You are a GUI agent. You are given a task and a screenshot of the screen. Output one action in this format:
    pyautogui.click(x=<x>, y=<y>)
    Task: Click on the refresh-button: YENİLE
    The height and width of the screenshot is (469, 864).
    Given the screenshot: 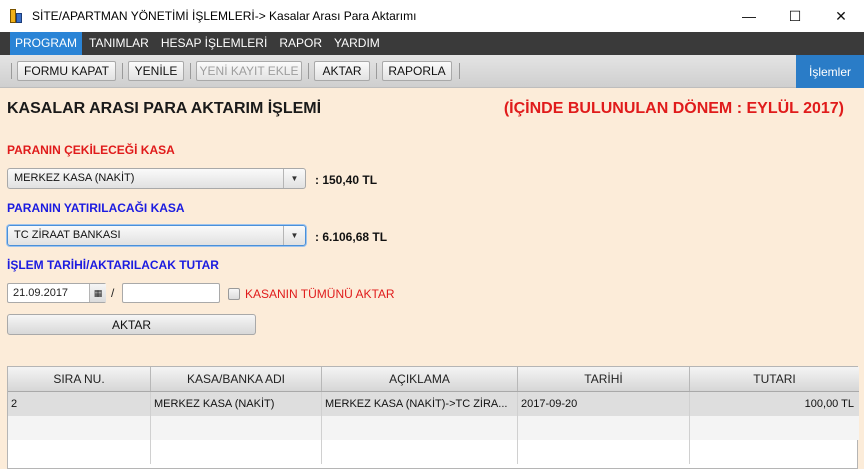 What is the action you would take?
    pyautogui.click(x=156, y=71)
    